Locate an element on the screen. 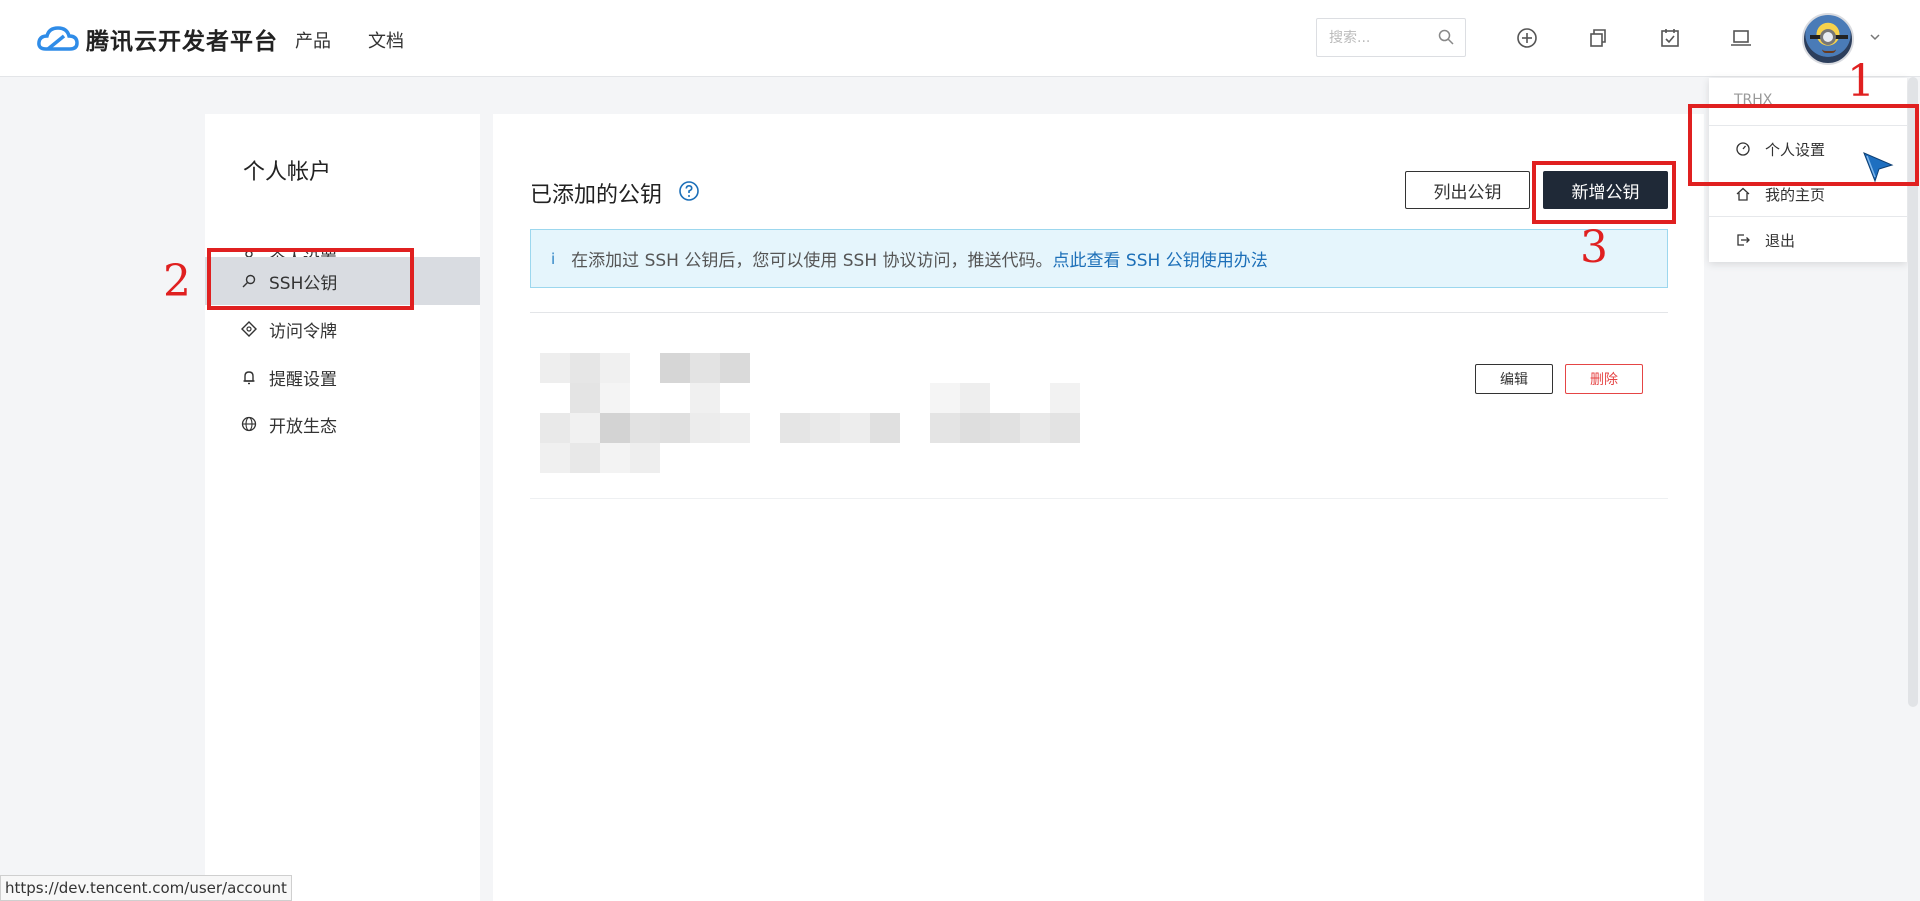 Image resolution: width=1920 pixels, height=901 pixels. help-icon is located at coordinates (689, 191).